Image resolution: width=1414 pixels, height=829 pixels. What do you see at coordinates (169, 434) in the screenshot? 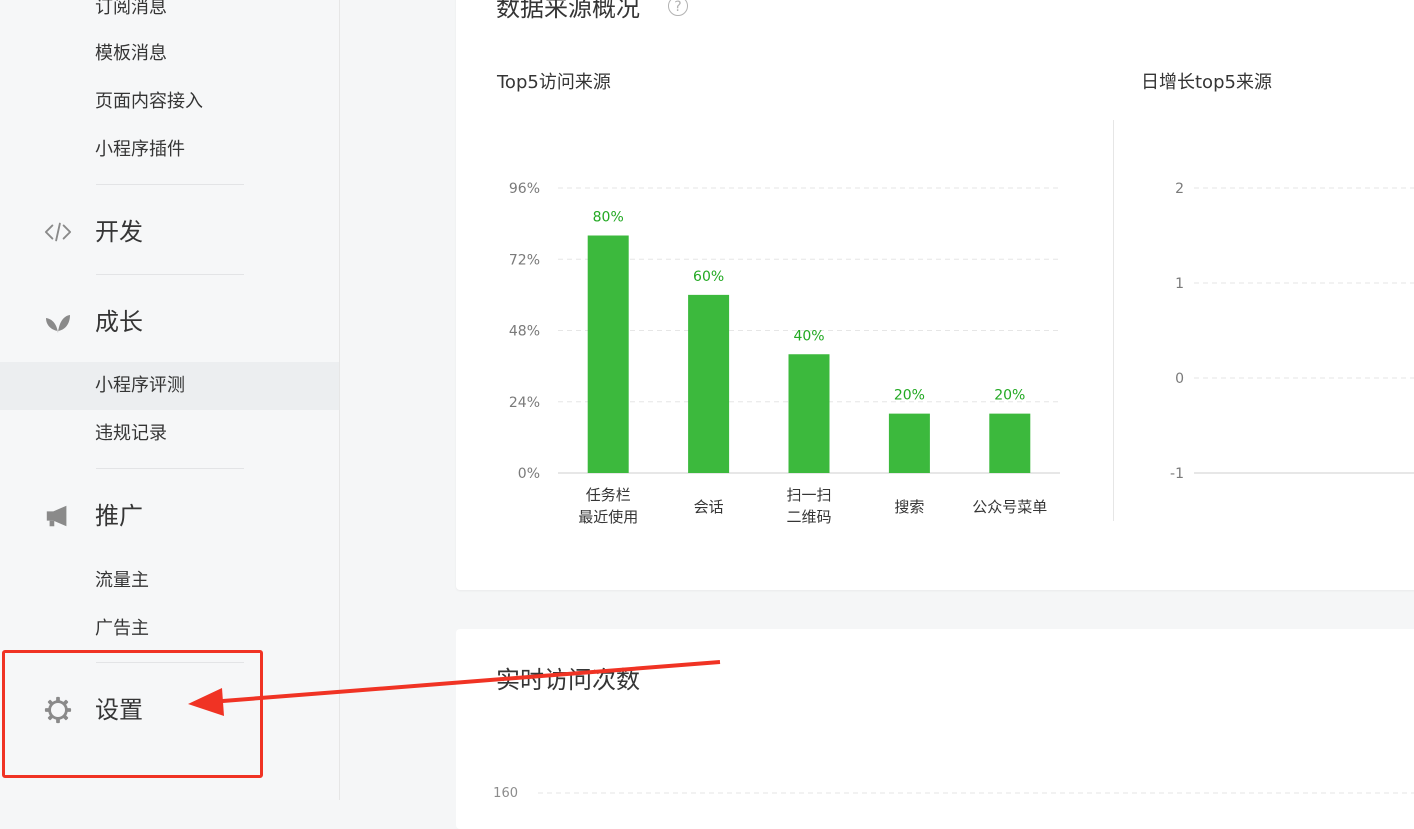
I see `sidebar-item-violation-record: 违规记录` at bounding box center [169, 434].